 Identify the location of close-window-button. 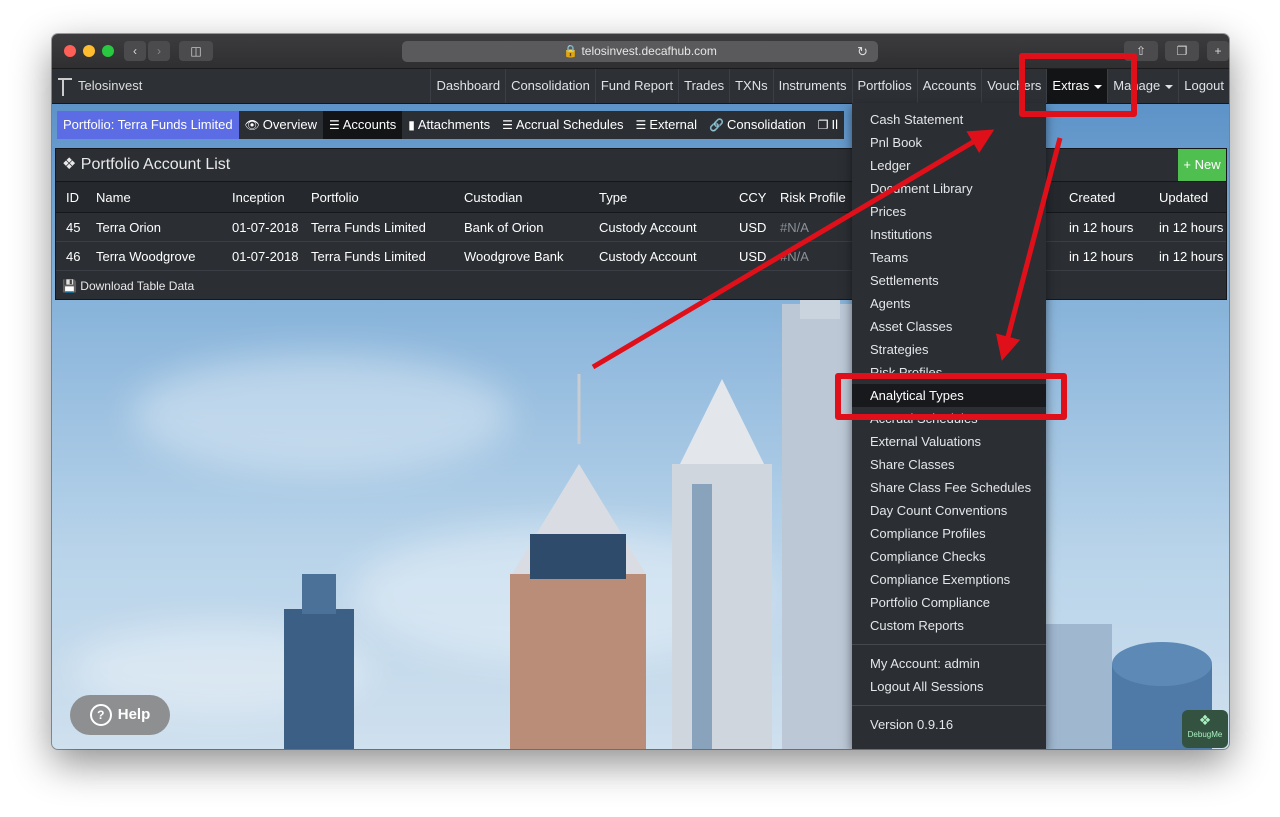
(70, 51).